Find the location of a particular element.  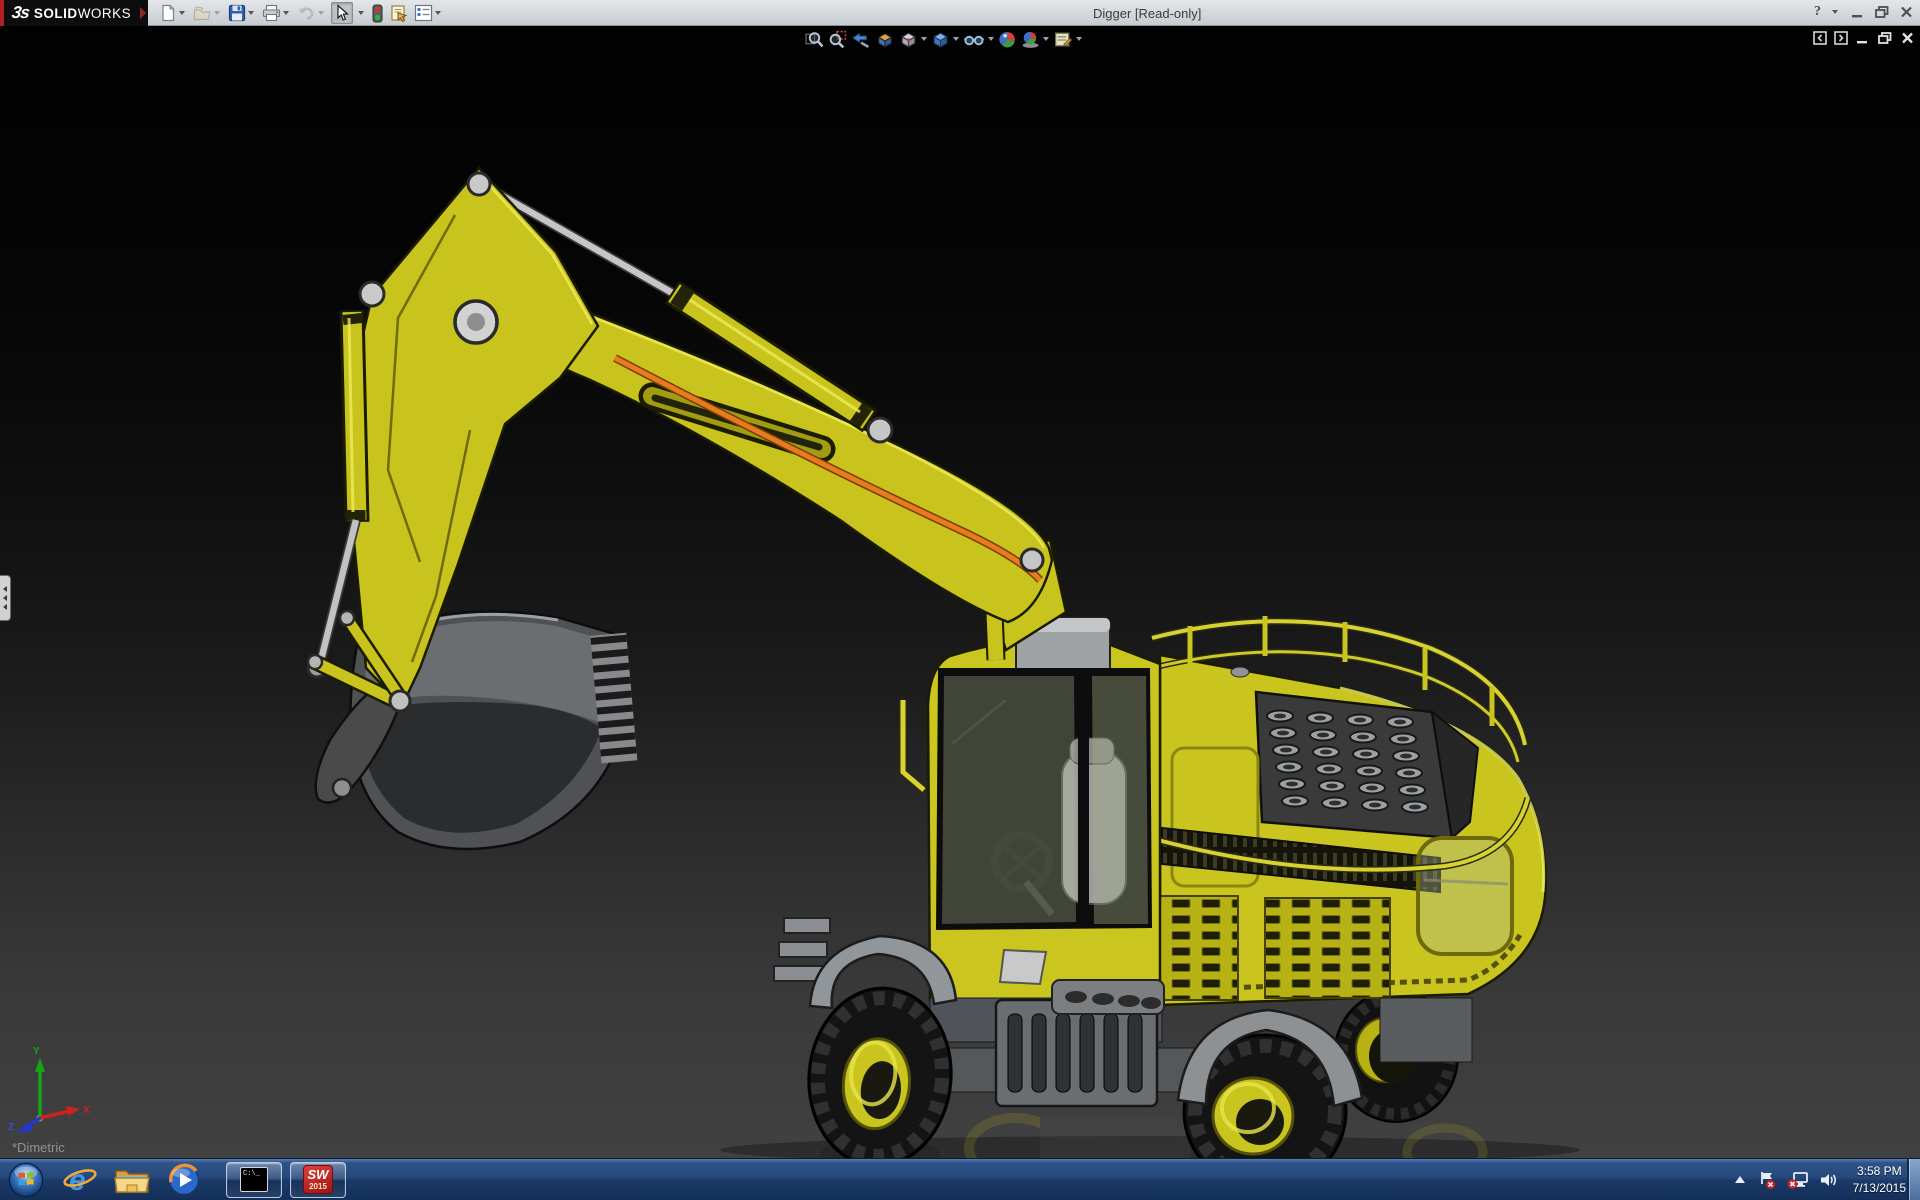

network-disconnected-icon is located at coordinates (1798, 1180).